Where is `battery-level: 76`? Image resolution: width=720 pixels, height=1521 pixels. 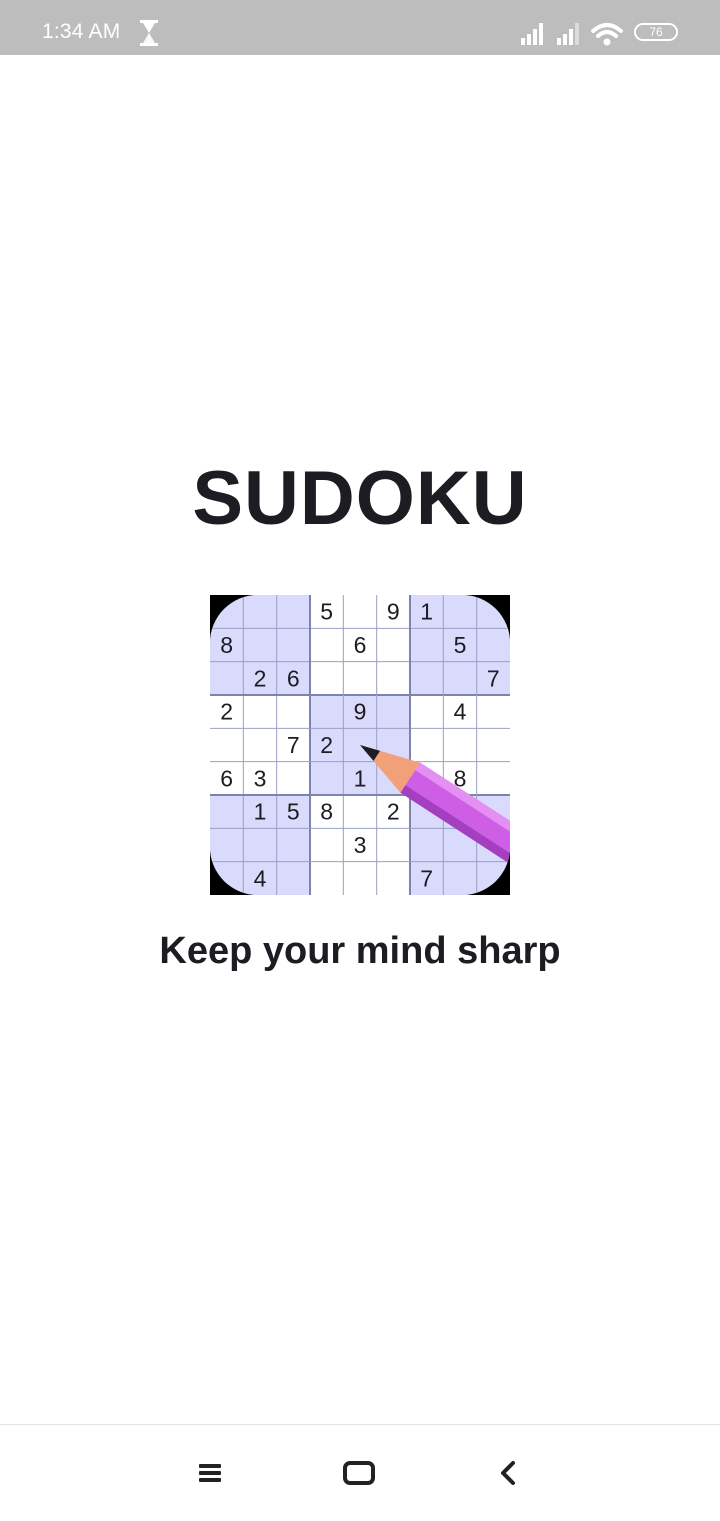 battery-level: 76 is located at coordinates (656, 32).